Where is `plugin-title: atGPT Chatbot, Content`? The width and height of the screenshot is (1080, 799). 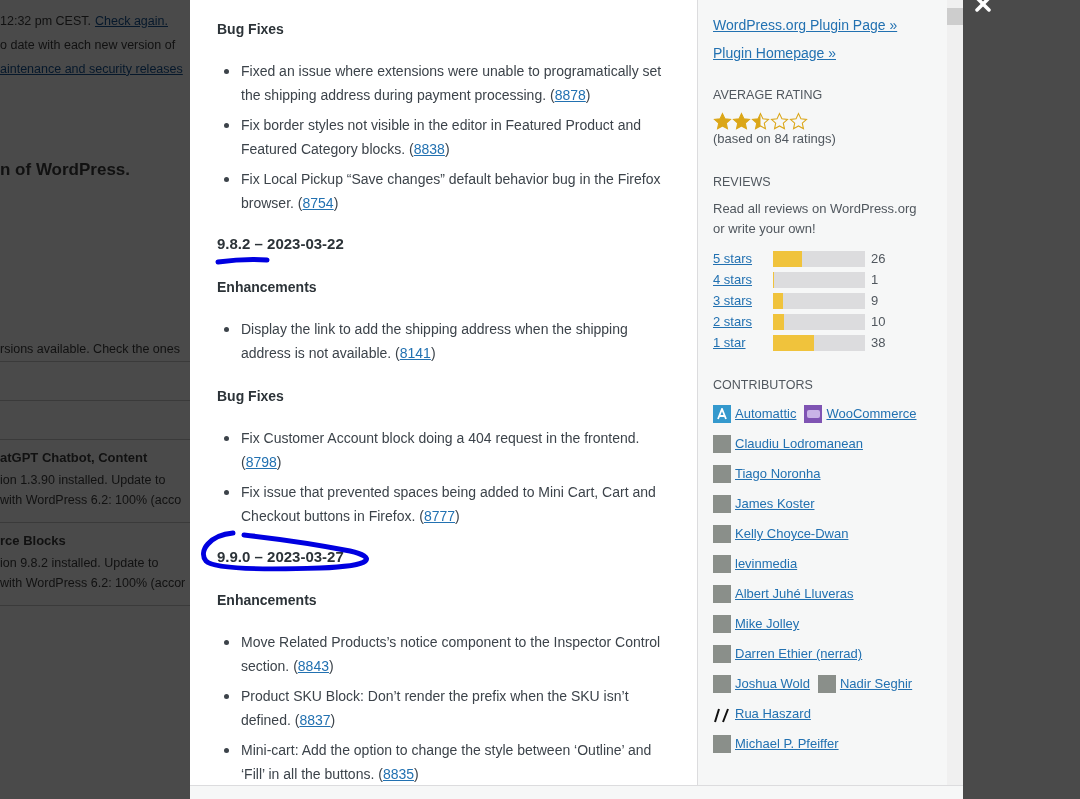
plugin-title: atGPT Chatbot, Content is located at coordinates (74, 458).